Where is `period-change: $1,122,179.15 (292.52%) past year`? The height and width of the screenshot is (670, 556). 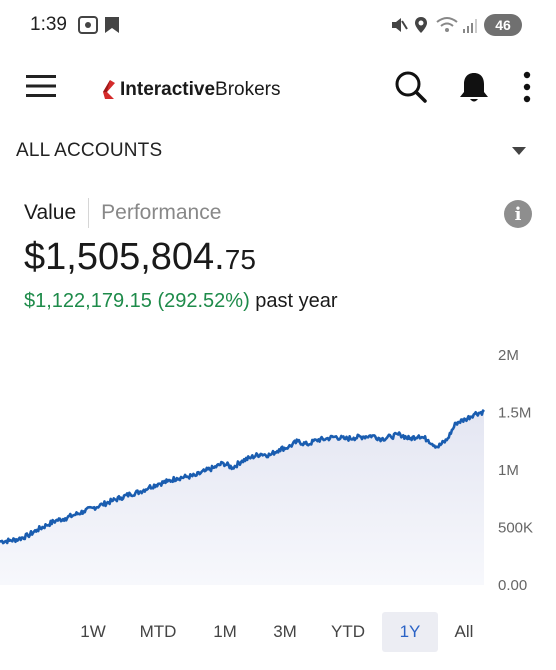
period-change: $1,122,179.15 (292.52%) past year is located at coordinates (181, 301).